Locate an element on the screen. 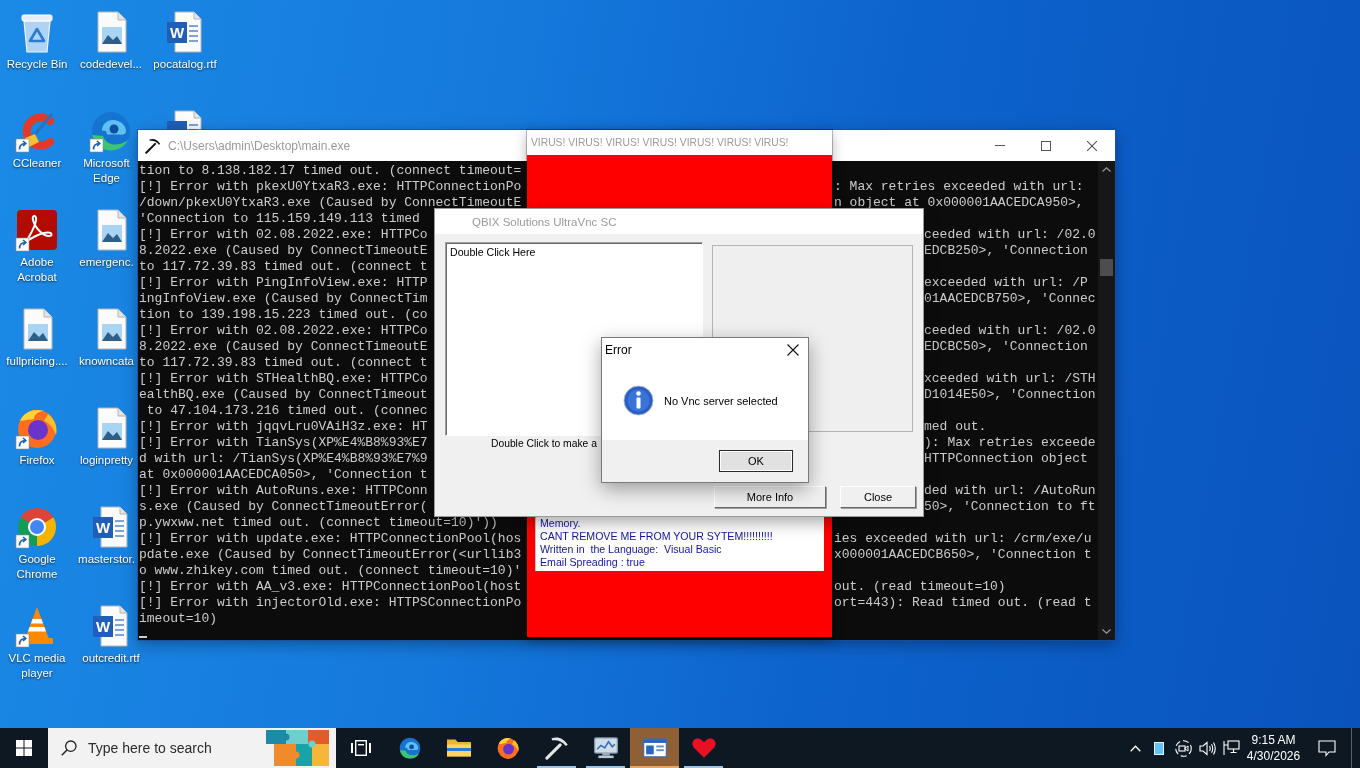 Image resolution: width=1360 pixels, height=768 pixels. console-text: p.ywxww.net timed out. (connect timeout=10)')) is located at coordinates (318, 522).